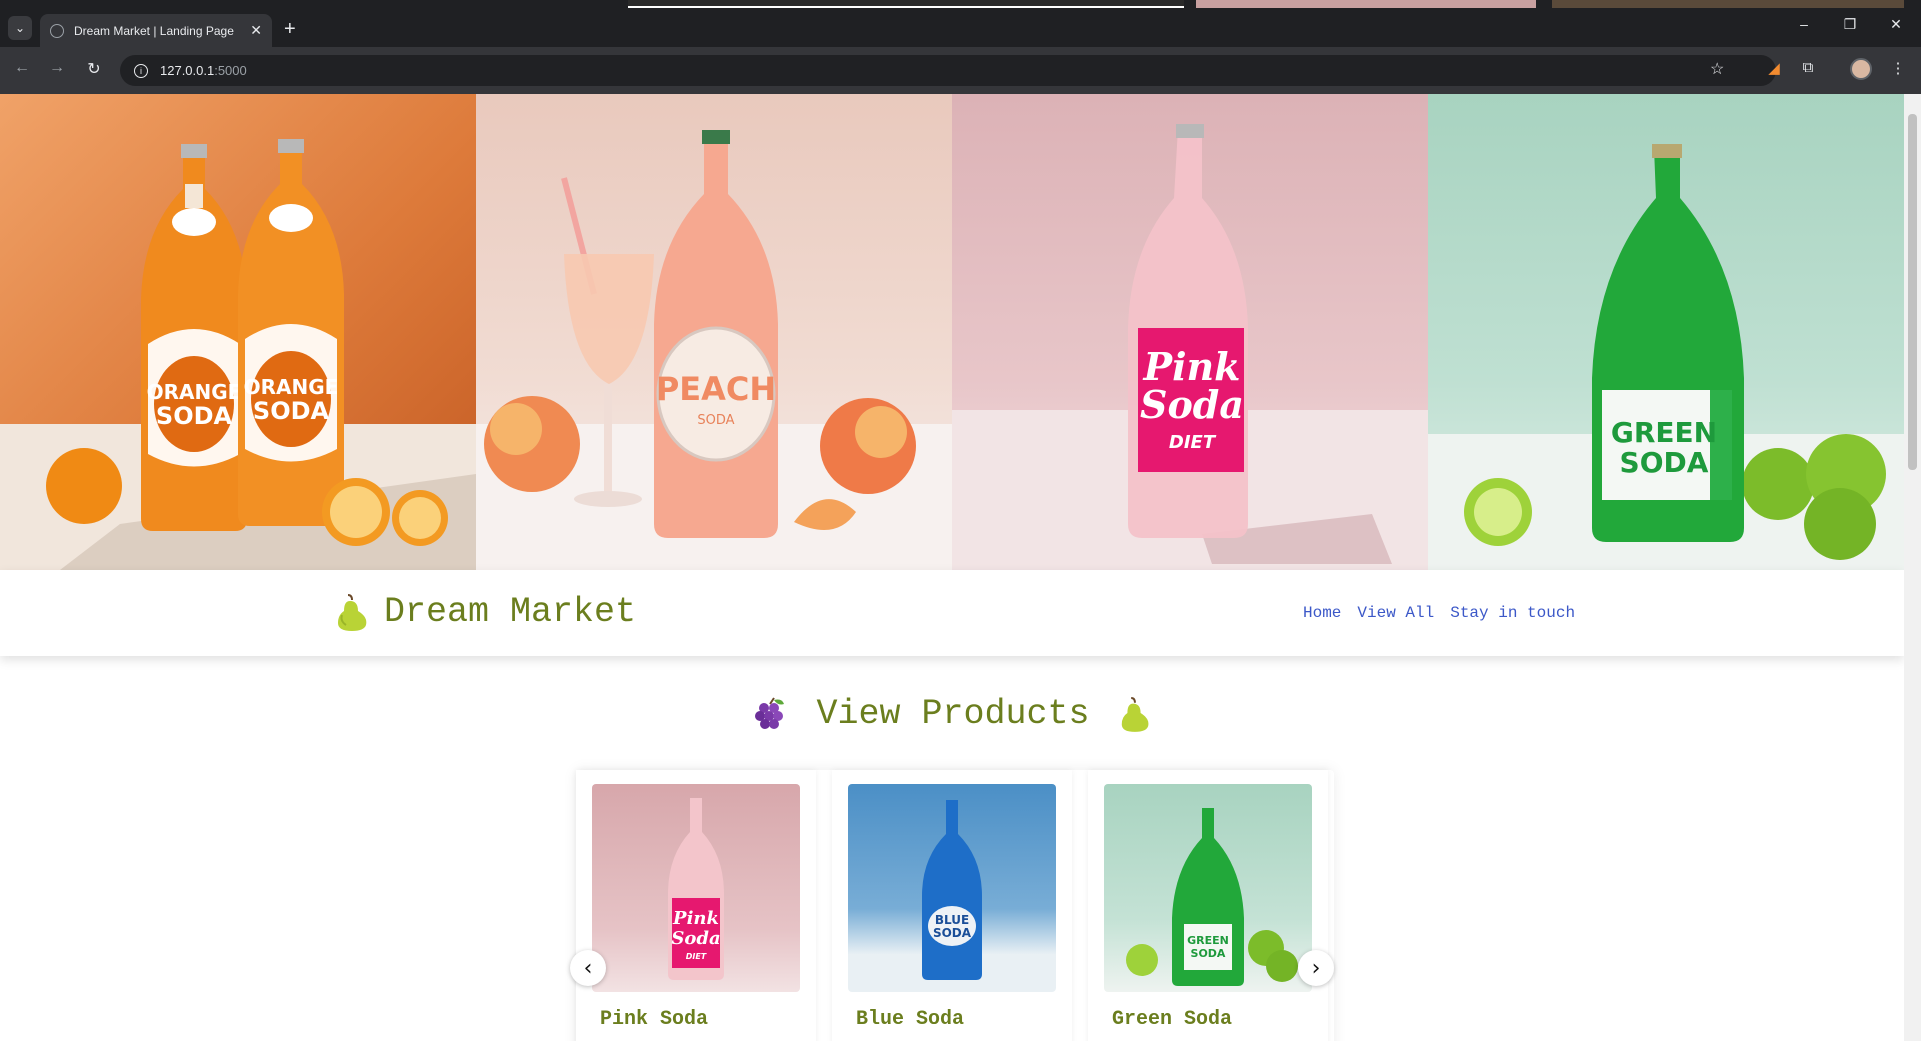 The image size is (1921, 1041). What do you see at coordinates (588, 968) in the screenshot?
I see `carousel-prev-button: ‹` at bounding box center [588, 968].